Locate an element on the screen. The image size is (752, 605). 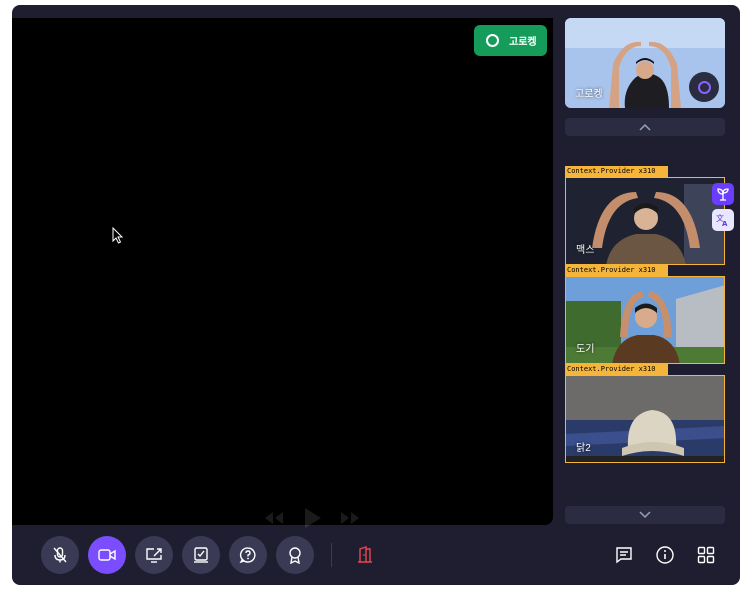
leave-button is located at coordinates (365, 555).